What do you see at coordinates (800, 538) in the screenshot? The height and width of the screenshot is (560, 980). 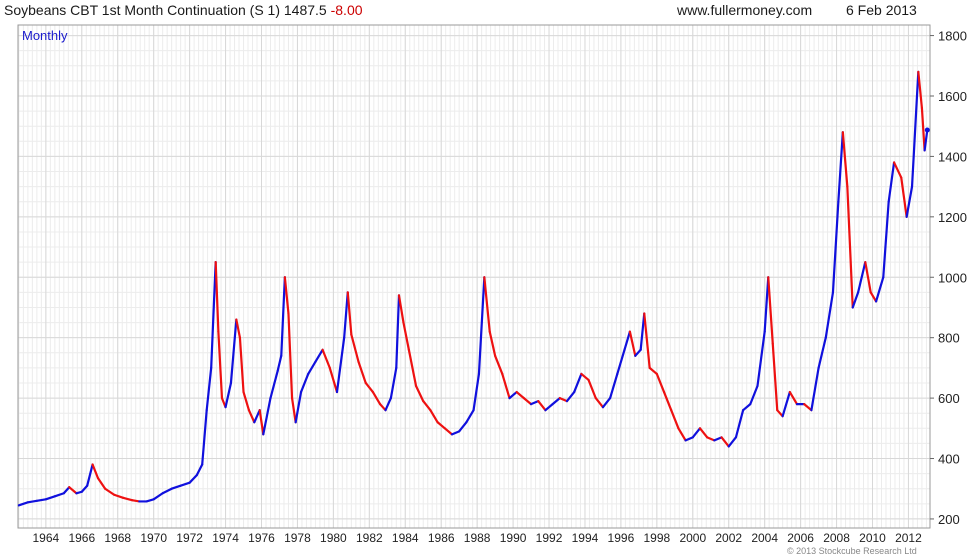 I see `x-tick-label: 2006` at bounding box center [800, 538].